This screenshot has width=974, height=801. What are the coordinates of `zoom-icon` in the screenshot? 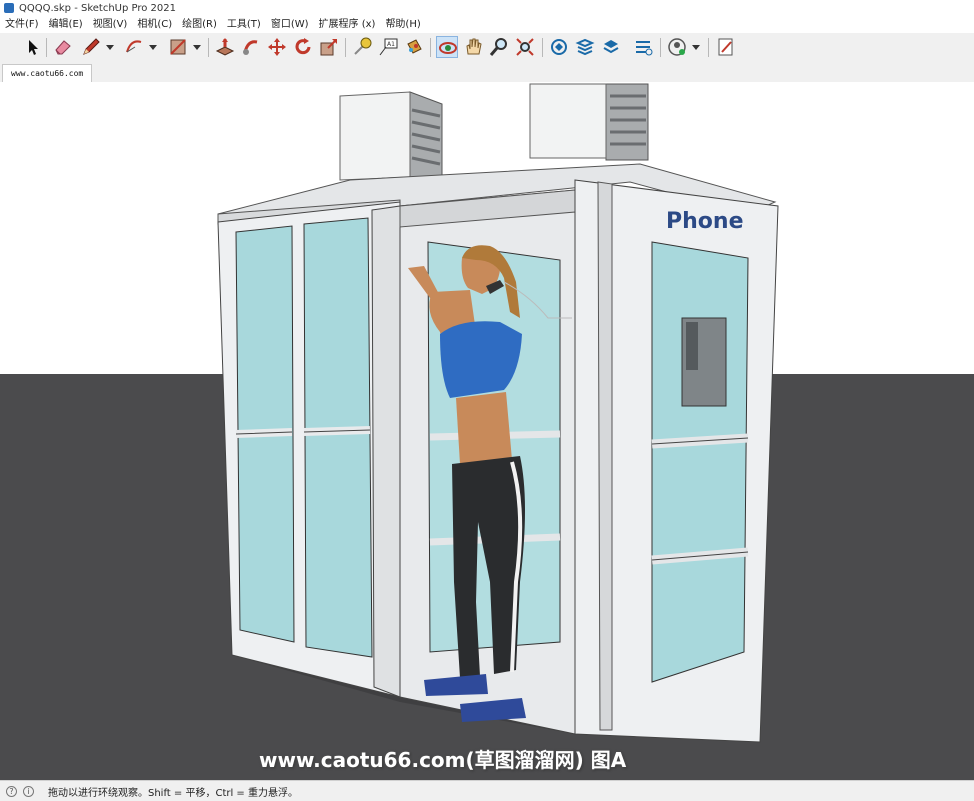 It's located at (499, 47).